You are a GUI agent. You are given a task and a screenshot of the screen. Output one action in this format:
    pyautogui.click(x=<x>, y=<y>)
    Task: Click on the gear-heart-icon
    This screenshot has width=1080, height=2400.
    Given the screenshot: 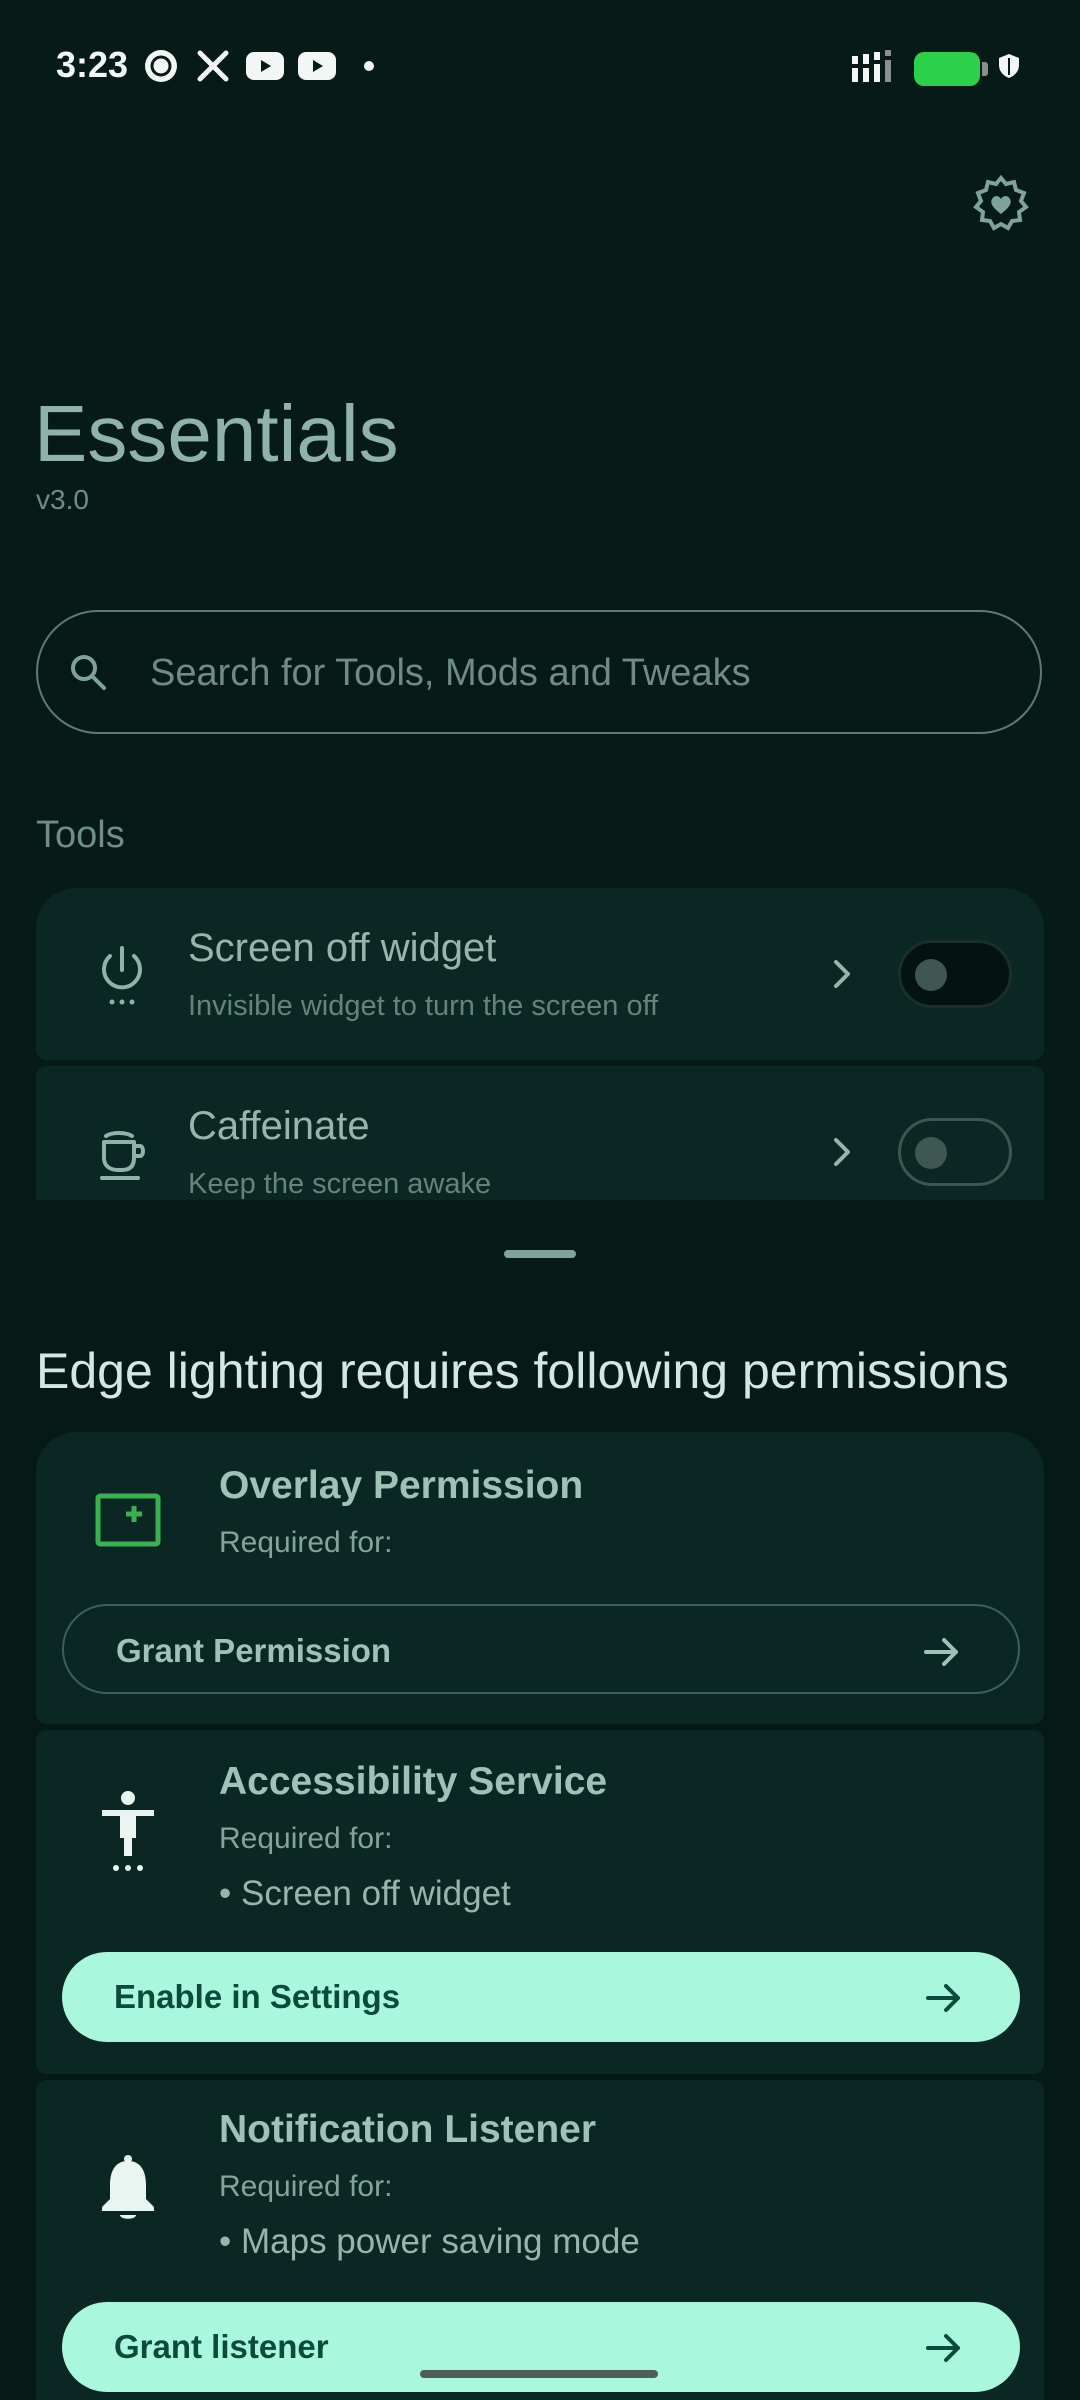 What is the action you would take?
    pyautogui.click(x=1001, y=205)
    